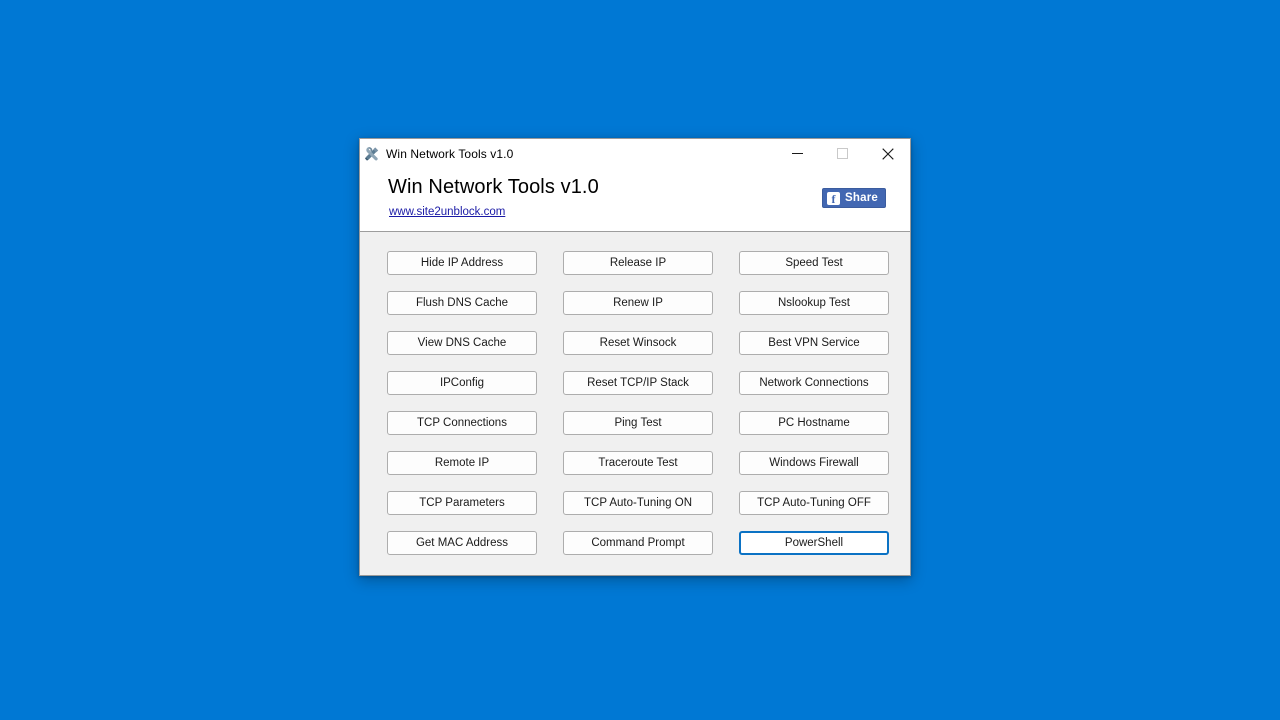 This screenshot has width=1280, height=720. I want to click on tool-button-hide-ip-address: Hide IP Address, so click(462, 263).